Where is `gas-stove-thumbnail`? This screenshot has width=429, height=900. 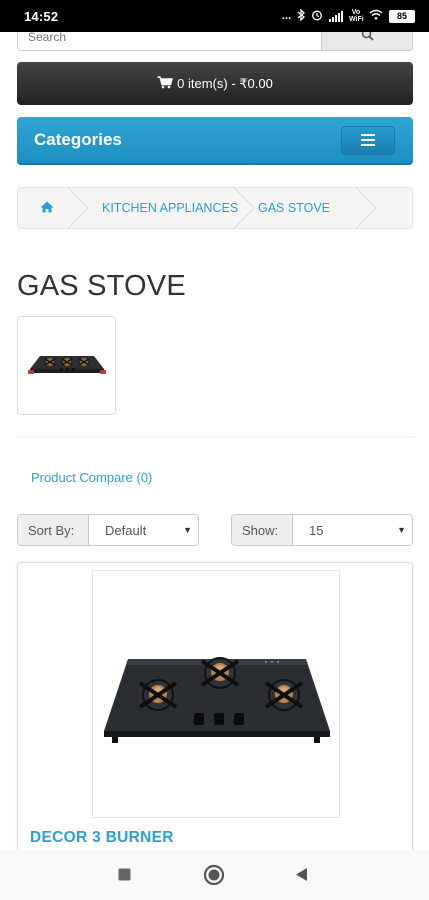
gas-stove-thumbnail is located at coordinates (66, 364).